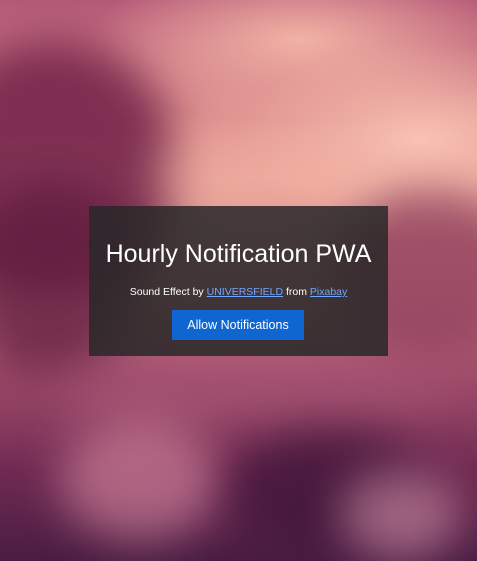  I want to click on blurred-flowers-right, so click(400, 515).